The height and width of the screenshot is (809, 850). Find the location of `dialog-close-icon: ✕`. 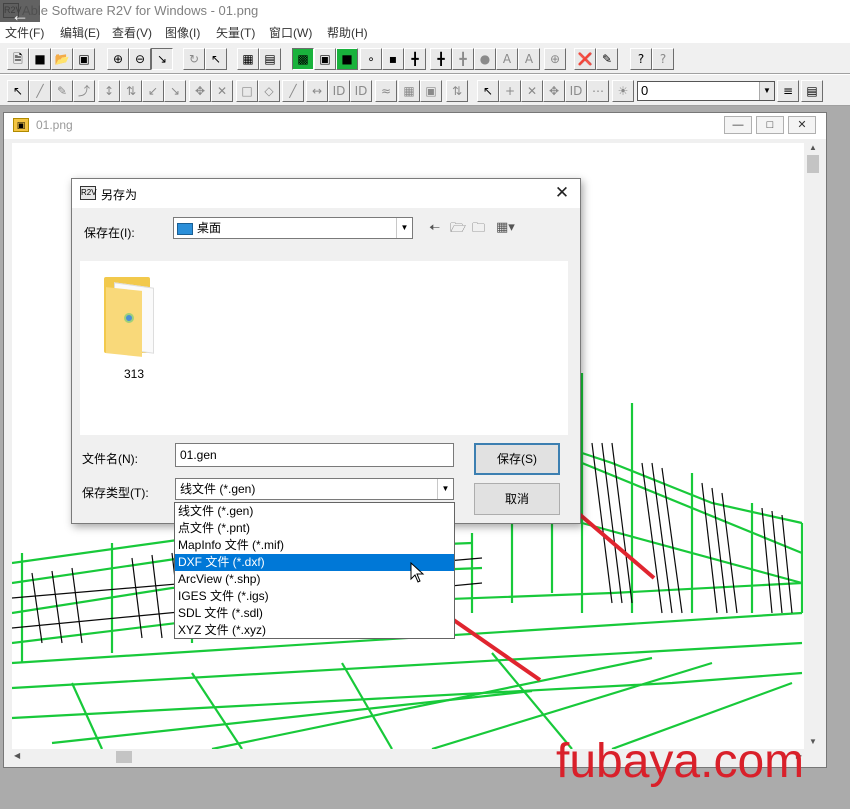

dialog-close-icon: ✕ is located at coordinates (562, 193).